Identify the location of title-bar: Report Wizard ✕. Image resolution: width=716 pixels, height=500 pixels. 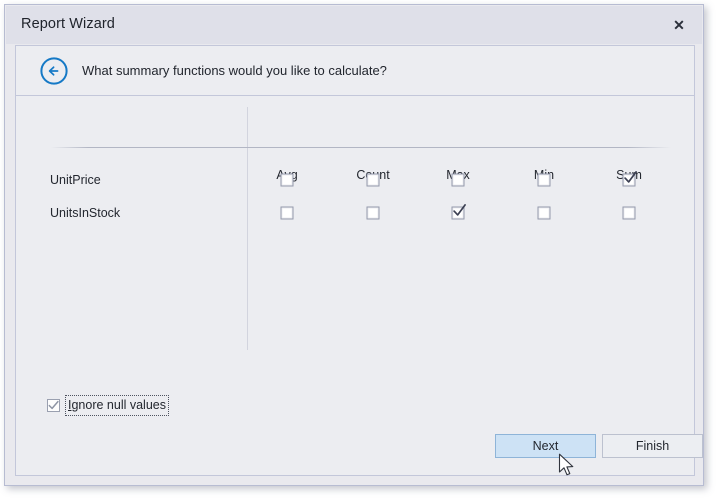
(354, 25).